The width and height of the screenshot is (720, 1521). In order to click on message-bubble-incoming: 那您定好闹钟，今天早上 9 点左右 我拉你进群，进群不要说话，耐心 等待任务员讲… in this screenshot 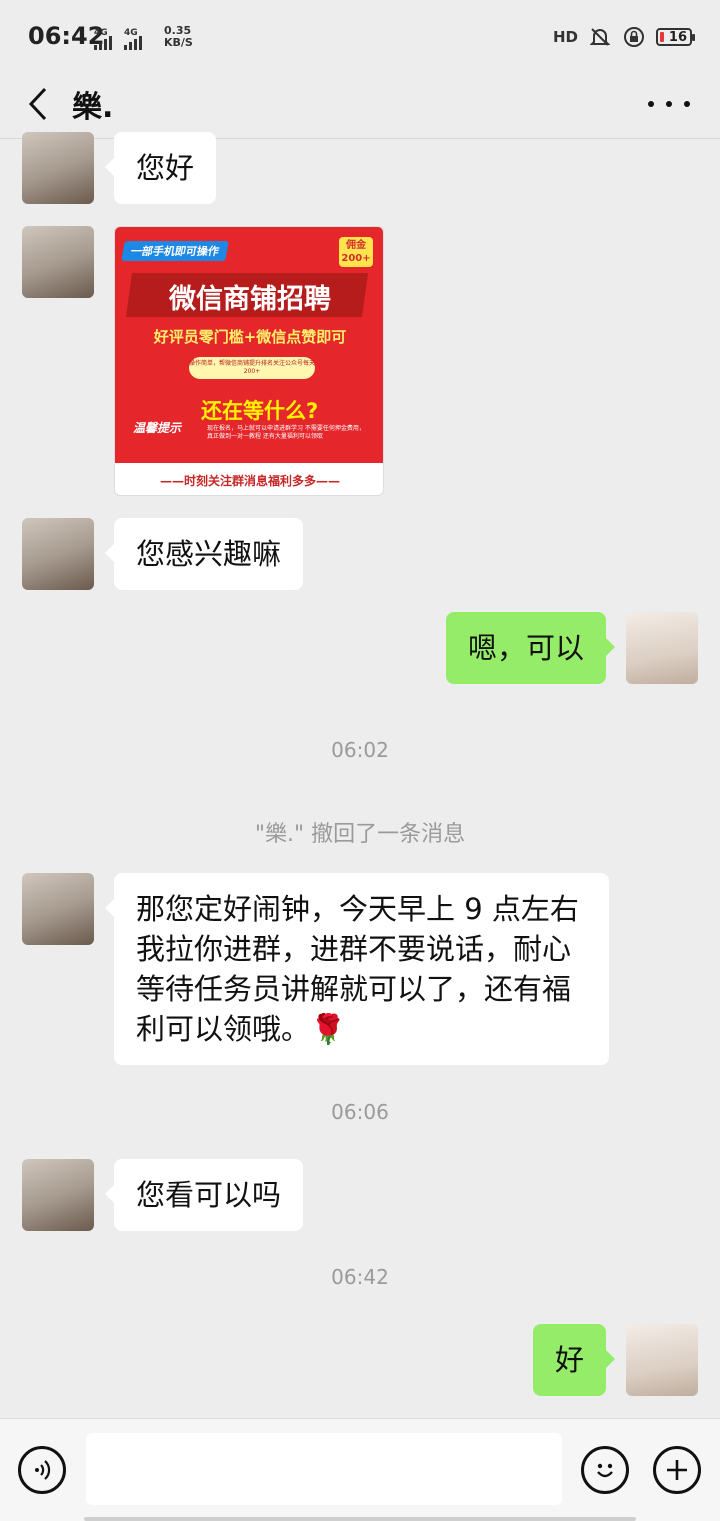, I will do `click(357, 969)`.